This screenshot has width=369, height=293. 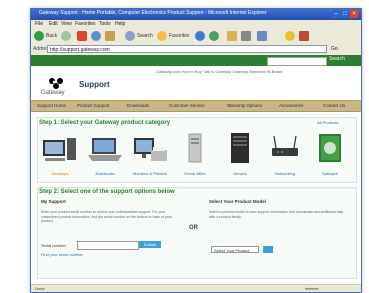 I want to click on menu-favorites: Favorites, so click(x=85, y=24).